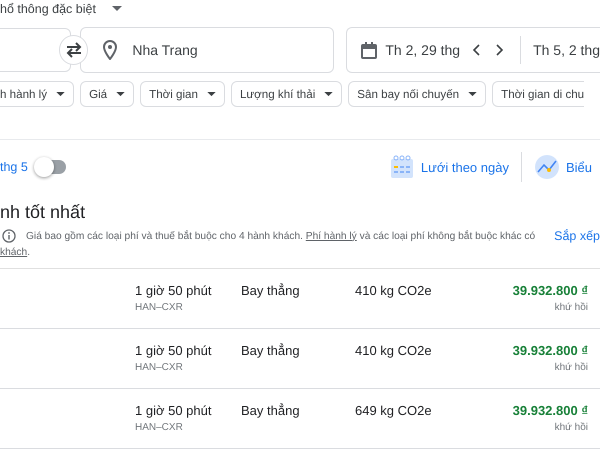 The image size is (600, 450). I want to click on date-toggle-label: thg 5, so click(14, 167).